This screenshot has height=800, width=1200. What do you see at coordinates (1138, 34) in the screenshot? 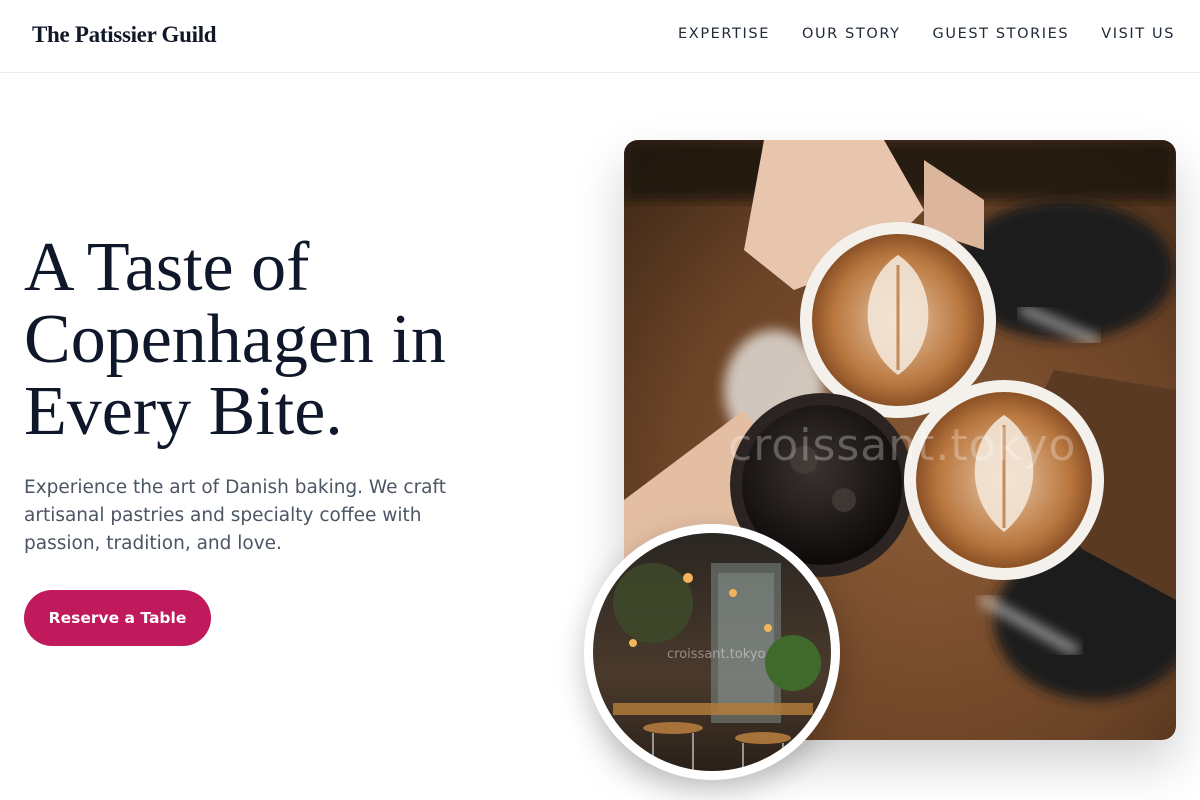
I see `nav-link-visit-us: VISIT US` at bounding box center [1138, 34].